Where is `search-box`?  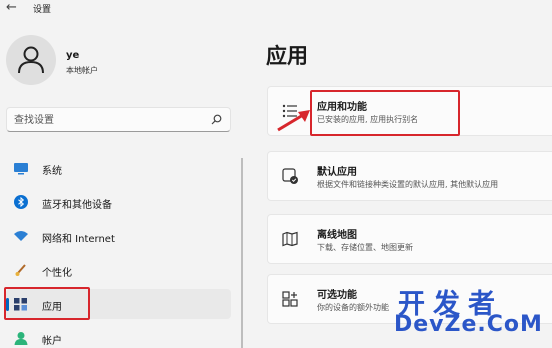 search-box is located at coordinates (118, 119).